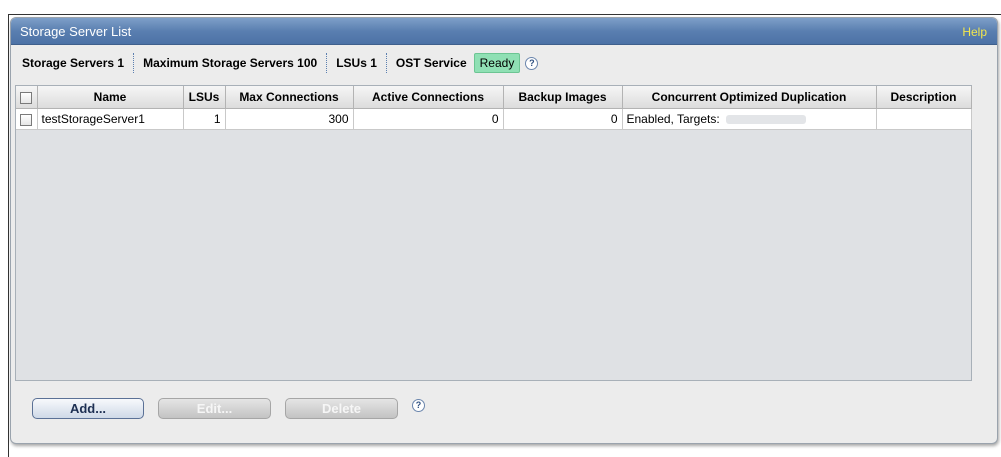  I want to click on ost-status-badge: Ready, so click(497, 63).